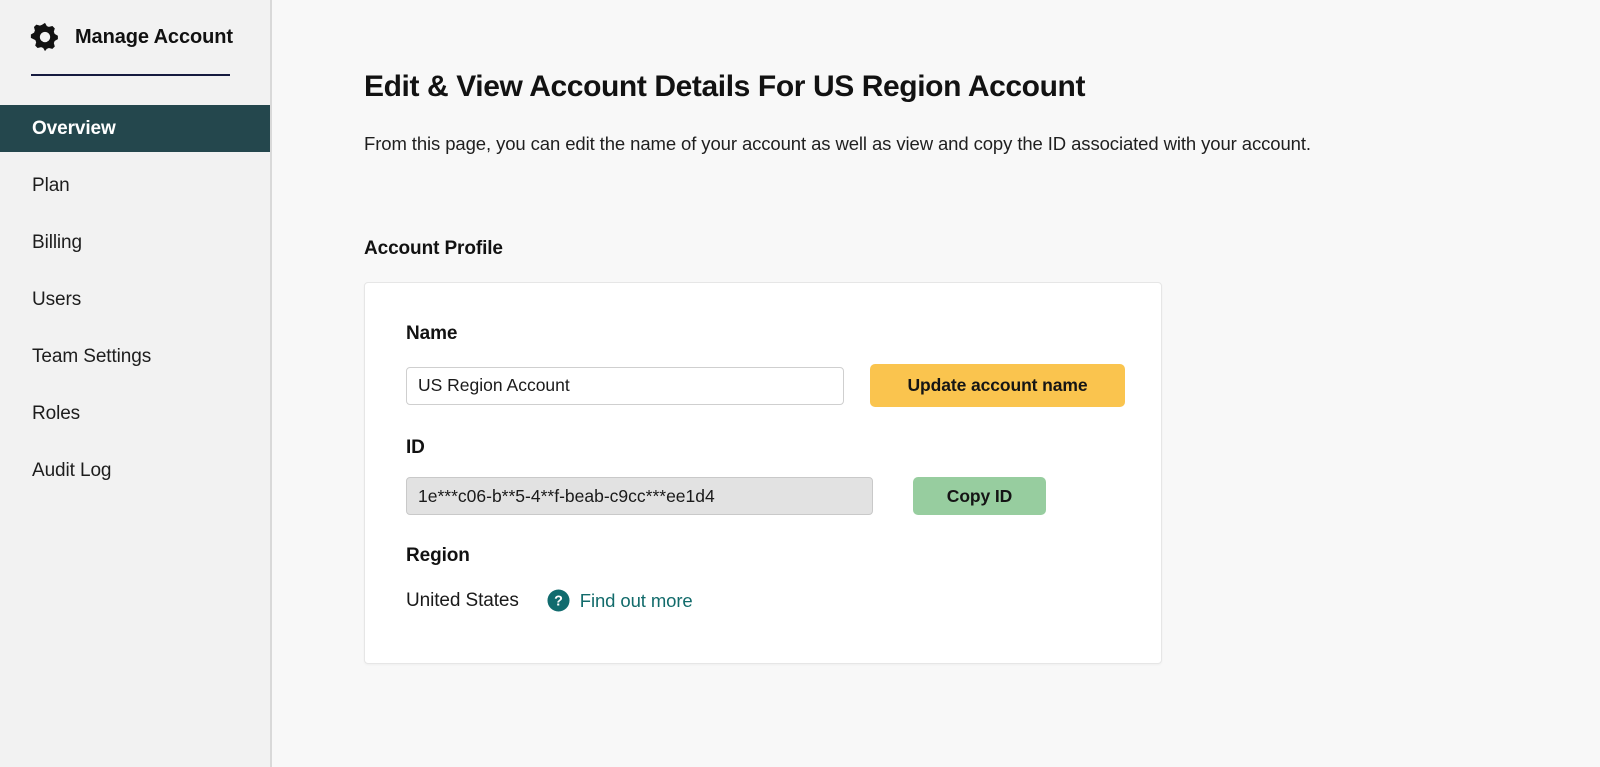 The height and width of the screenshot is (767, 1600). Describe the element at coordinates (433, 248) in the screenshot. I see `section-heading-account-profile: Account Profile` at that location.